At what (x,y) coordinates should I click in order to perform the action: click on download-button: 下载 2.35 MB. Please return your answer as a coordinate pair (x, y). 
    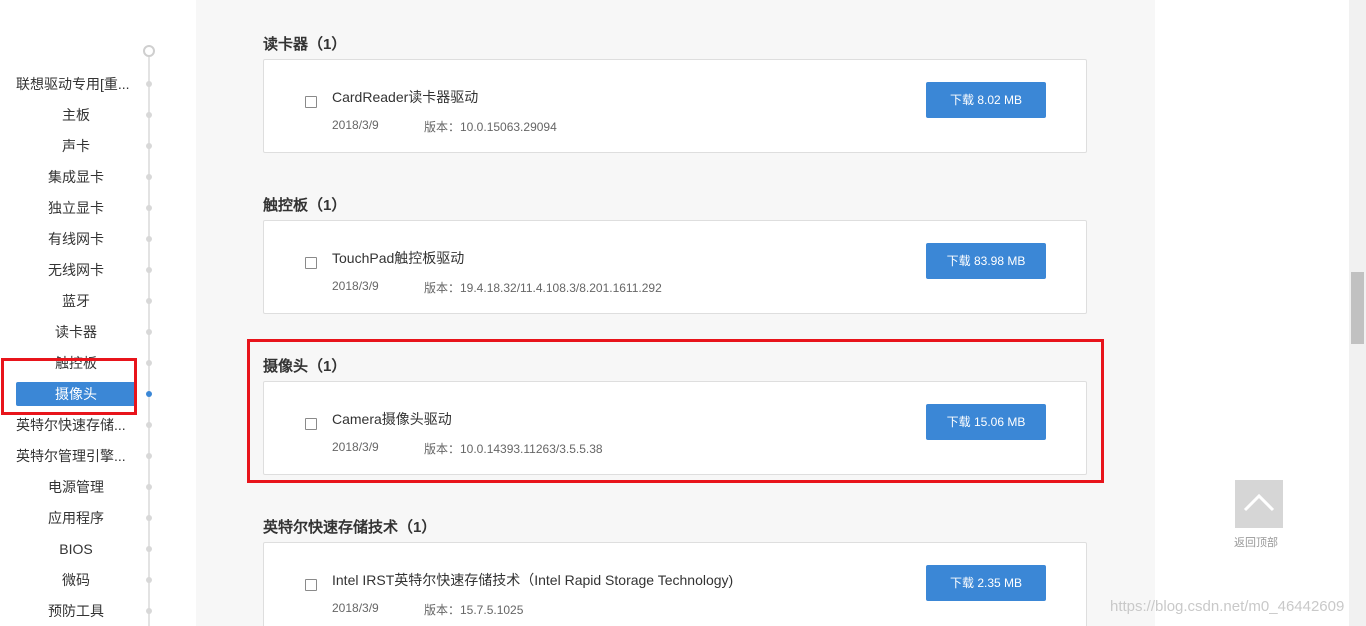
    Looking at the image, I should click on (986, 583).